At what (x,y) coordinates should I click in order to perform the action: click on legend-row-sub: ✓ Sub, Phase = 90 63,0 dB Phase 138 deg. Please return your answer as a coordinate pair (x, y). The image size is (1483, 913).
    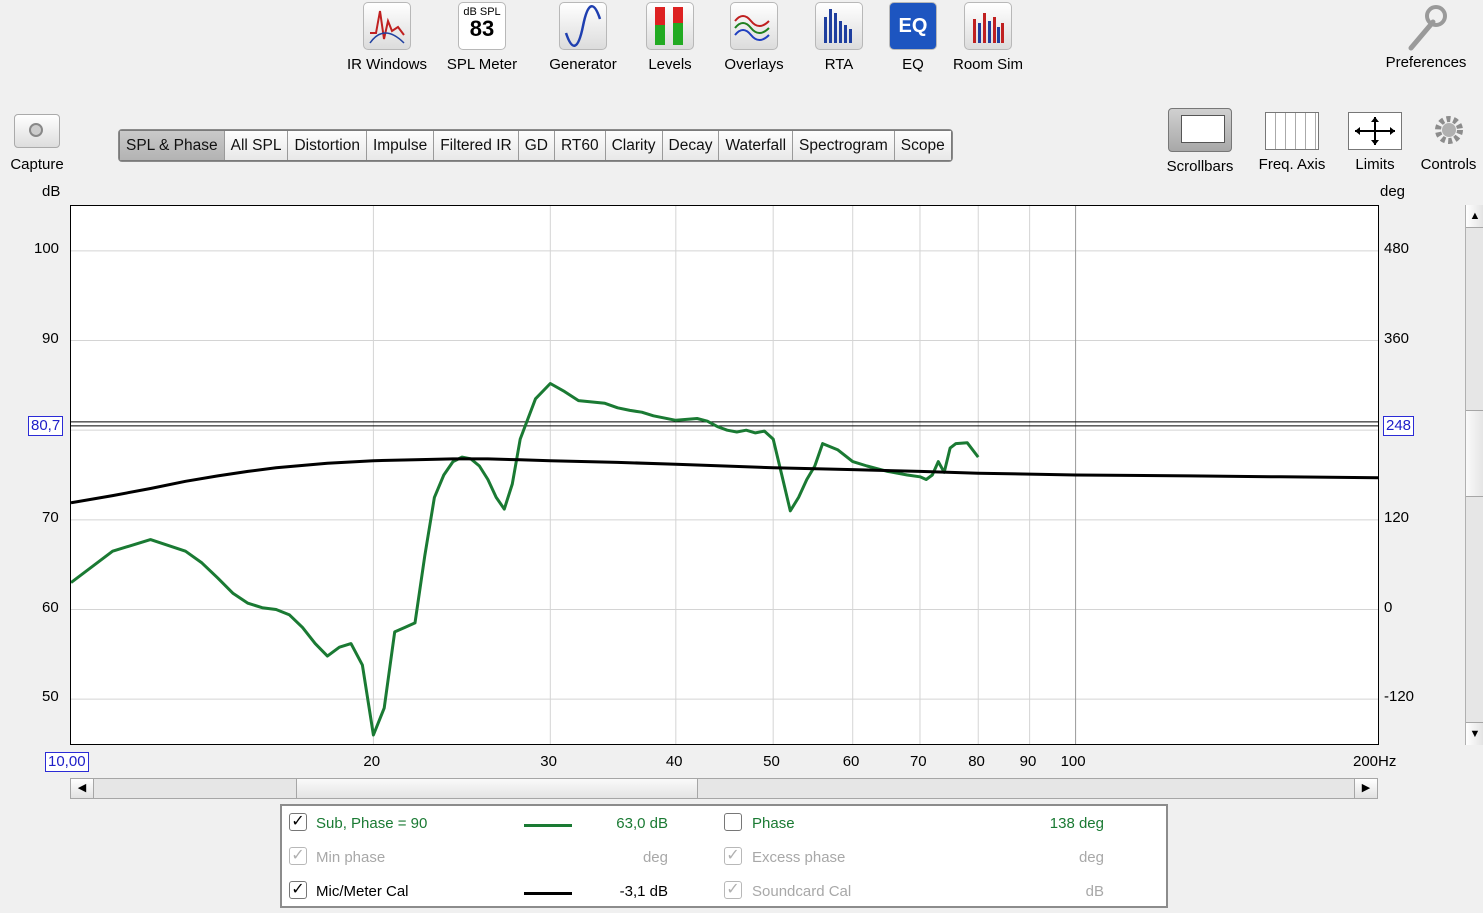
    Looking at the image, I should click on (724, 825).